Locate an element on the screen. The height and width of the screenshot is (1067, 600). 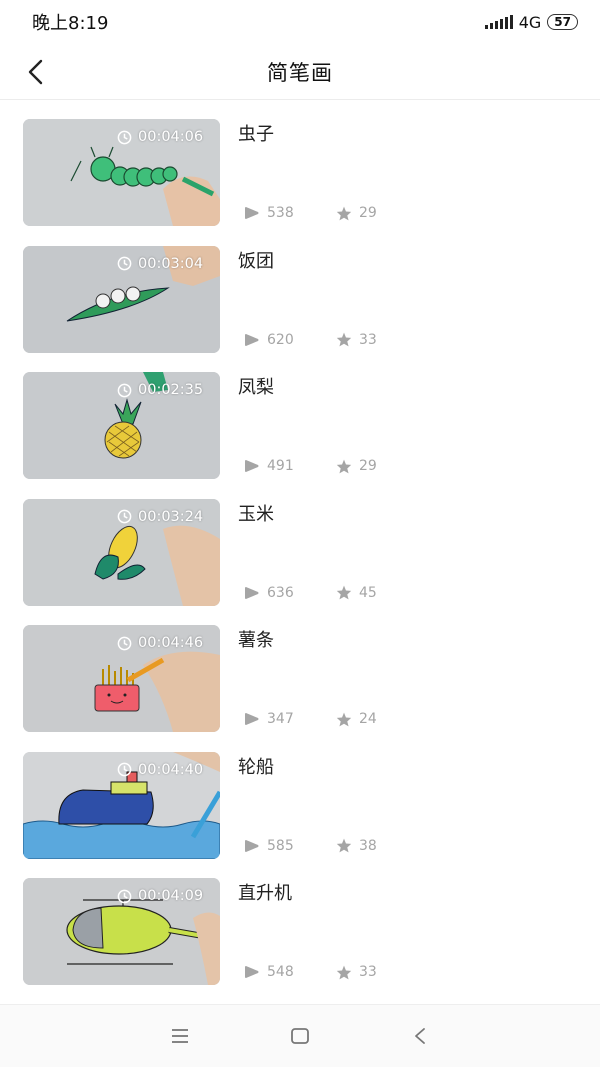
video-title: 直升机 is located at coordinates (265, 892).